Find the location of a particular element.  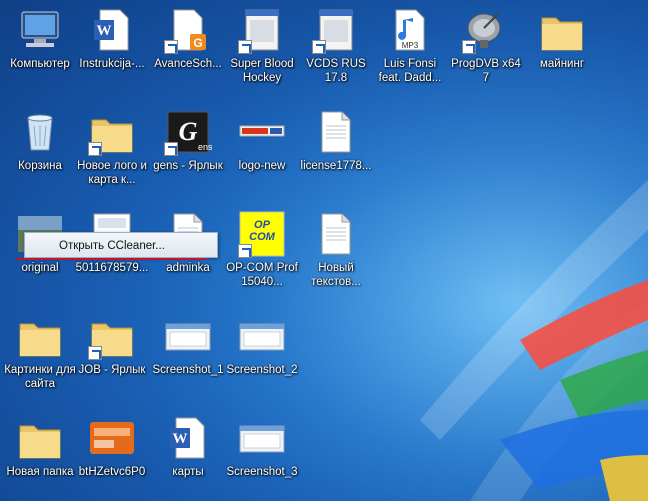

license-icon is located at coordinates (336, 132).